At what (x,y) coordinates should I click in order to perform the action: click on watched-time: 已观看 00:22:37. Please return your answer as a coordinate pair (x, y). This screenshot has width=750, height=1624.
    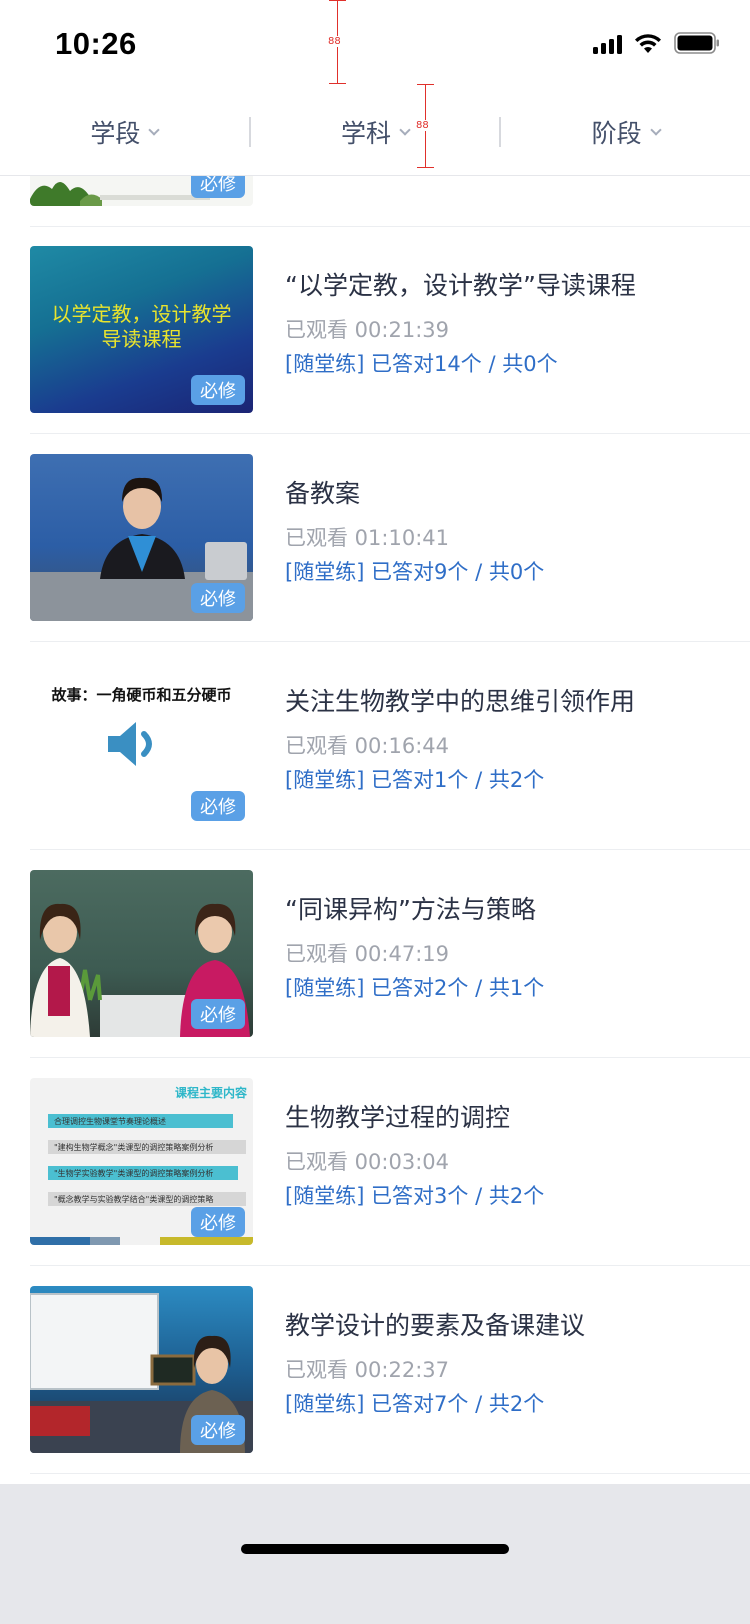
    Looking at the image, I should click on (367, 1370).